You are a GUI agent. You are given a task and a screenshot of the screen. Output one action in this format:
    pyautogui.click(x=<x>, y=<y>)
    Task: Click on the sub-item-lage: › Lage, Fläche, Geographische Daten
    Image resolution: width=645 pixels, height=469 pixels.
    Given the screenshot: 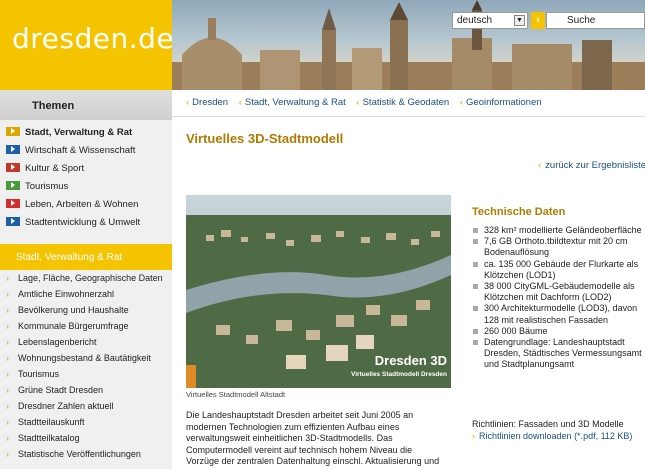 What is the action you would take?
    pyautogui.click(x=86, y=278)
    